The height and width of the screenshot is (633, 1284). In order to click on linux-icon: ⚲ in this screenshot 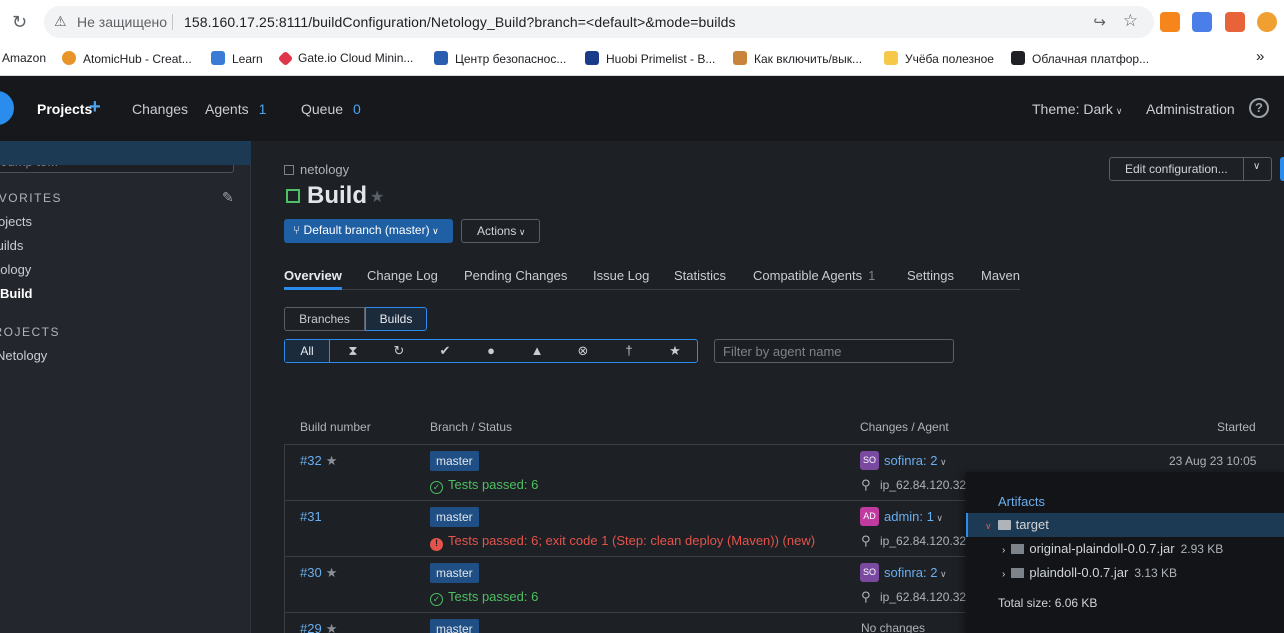, I will do `click(866, 540)`.